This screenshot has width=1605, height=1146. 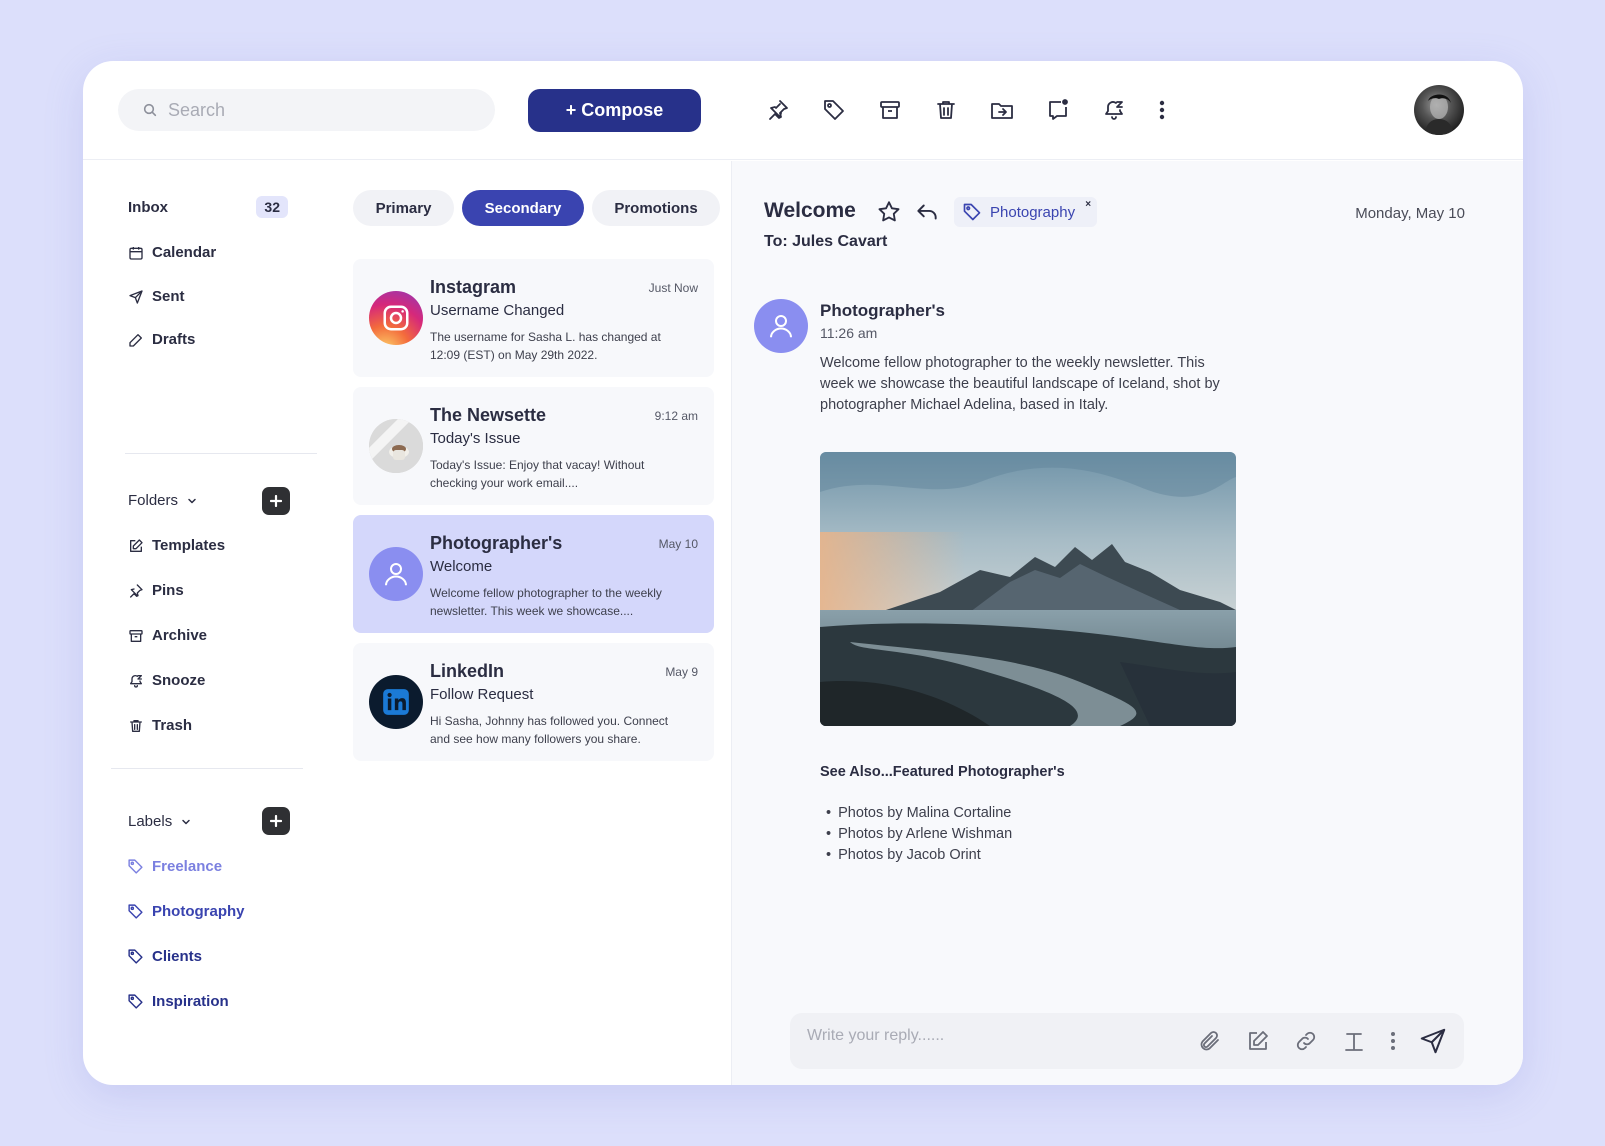 What do you see at coordinates (614, 110) in the screenshot?
I see `compose-button: + Compose` at bounding box center [614, 110].